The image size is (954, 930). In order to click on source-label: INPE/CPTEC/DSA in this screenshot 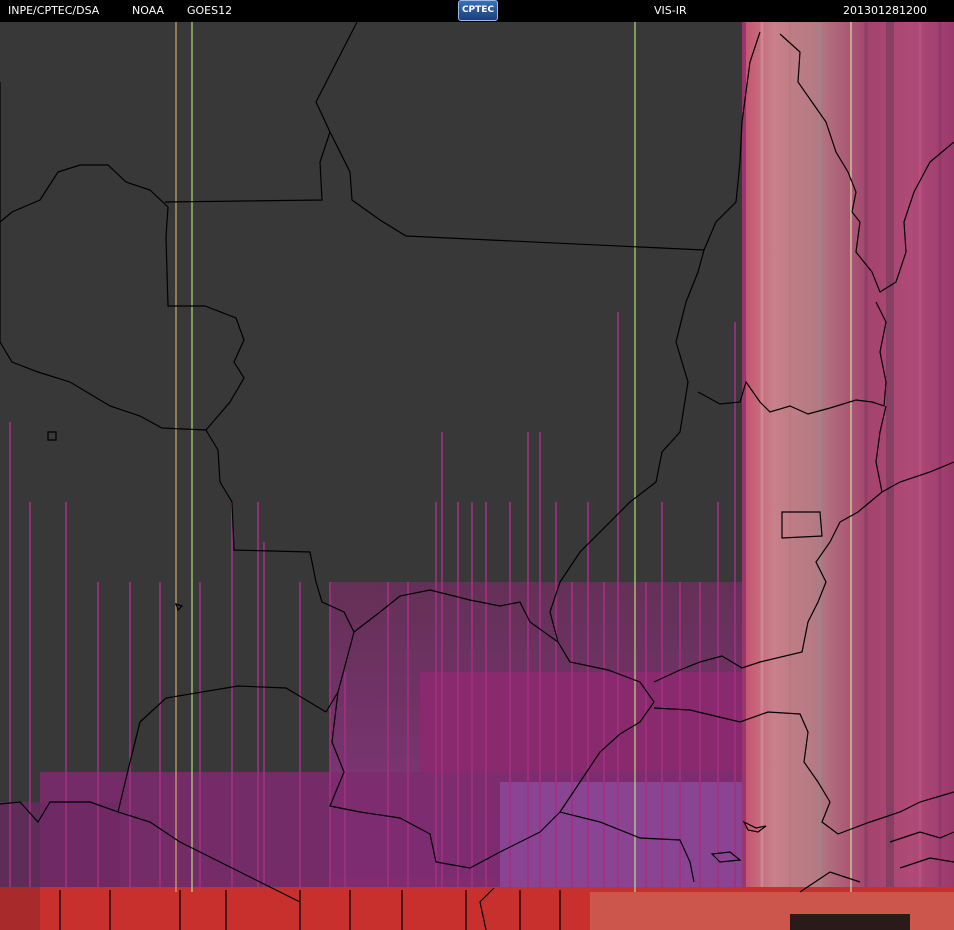, I will do `click(54, 10)`.